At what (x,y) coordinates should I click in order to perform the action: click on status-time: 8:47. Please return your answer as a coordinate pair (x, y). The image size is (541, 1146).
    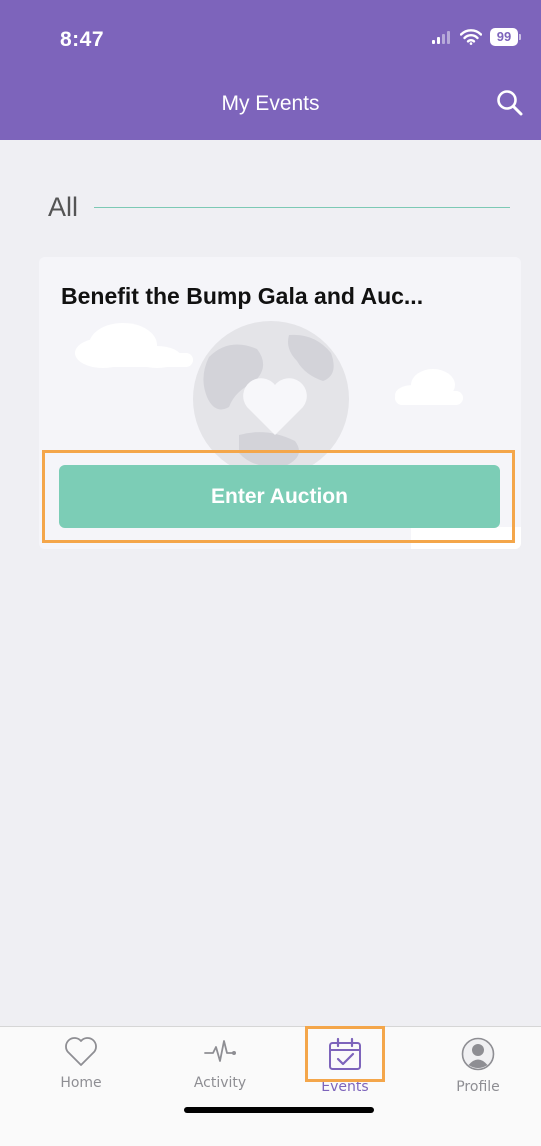
    Looking at the image, I should click on (82, 39).